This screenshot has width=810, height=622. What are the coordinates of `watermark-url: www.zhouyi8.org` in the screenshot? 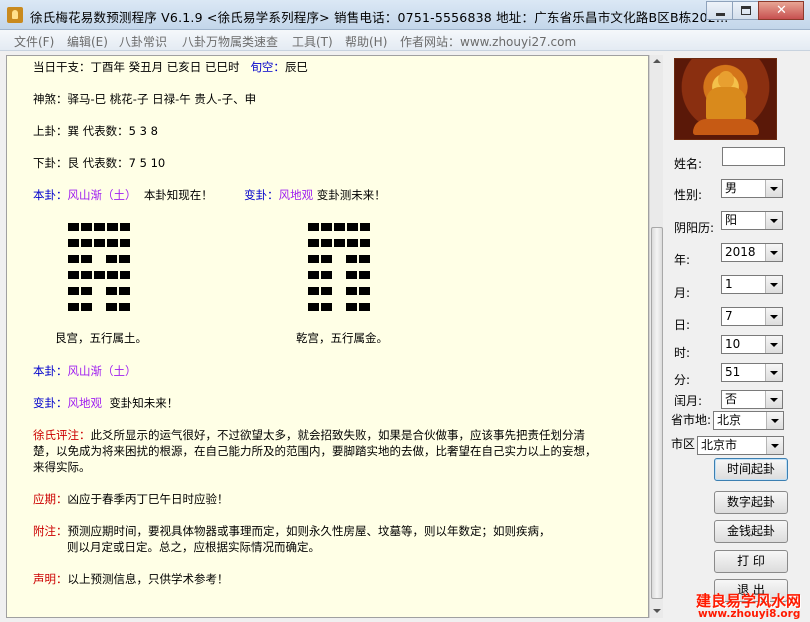 It's located at (749, 614).